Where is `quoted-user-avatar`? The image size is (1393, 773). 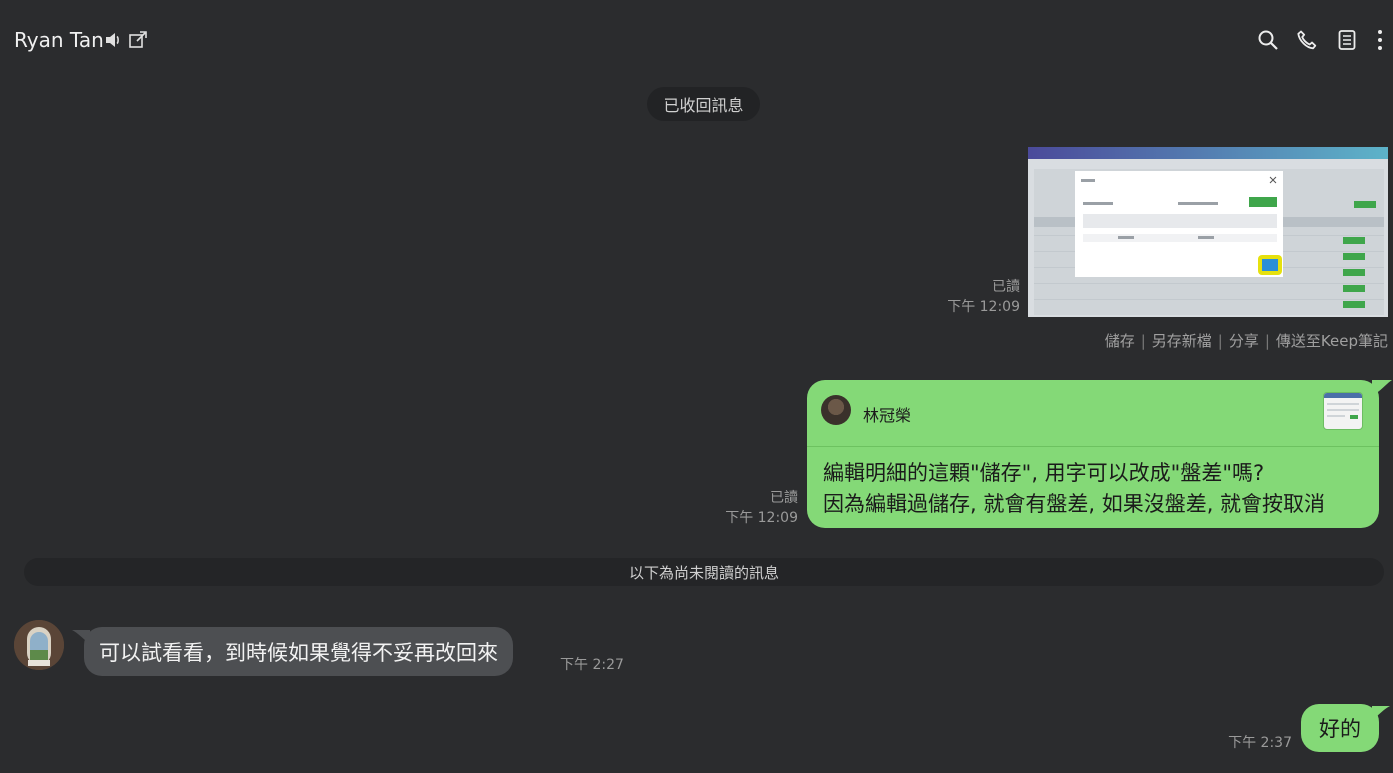 quoted-user-avatar is located at coordinates (836, 410).